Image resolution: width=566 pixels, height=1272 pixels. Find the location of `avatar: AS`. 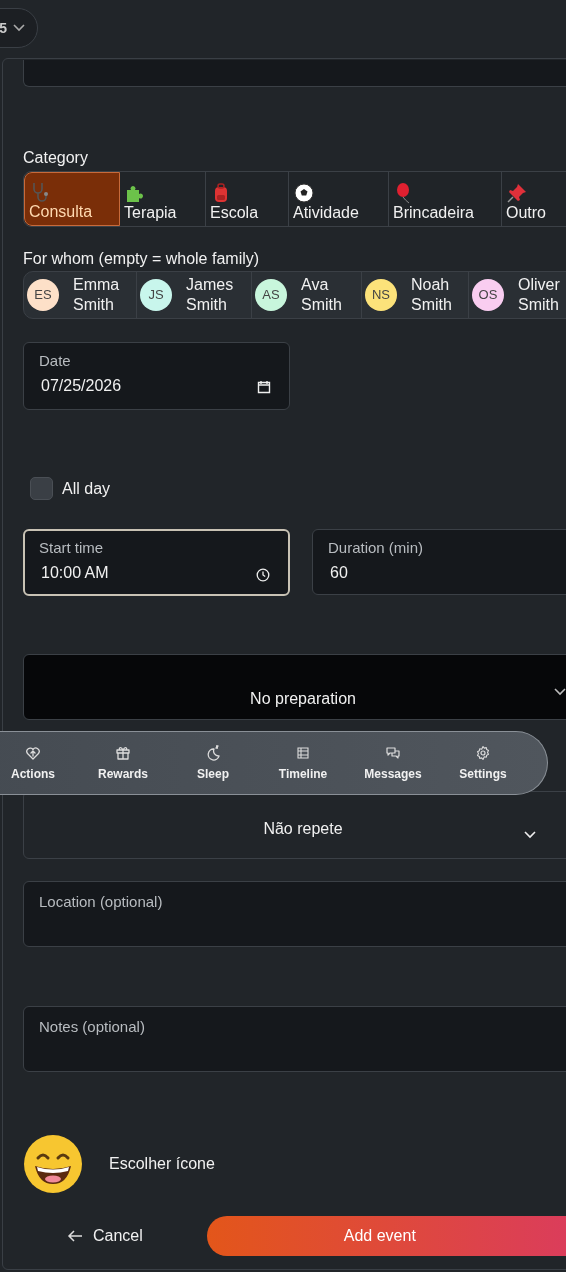

avatar: AS is located at coordinates (271, 295).